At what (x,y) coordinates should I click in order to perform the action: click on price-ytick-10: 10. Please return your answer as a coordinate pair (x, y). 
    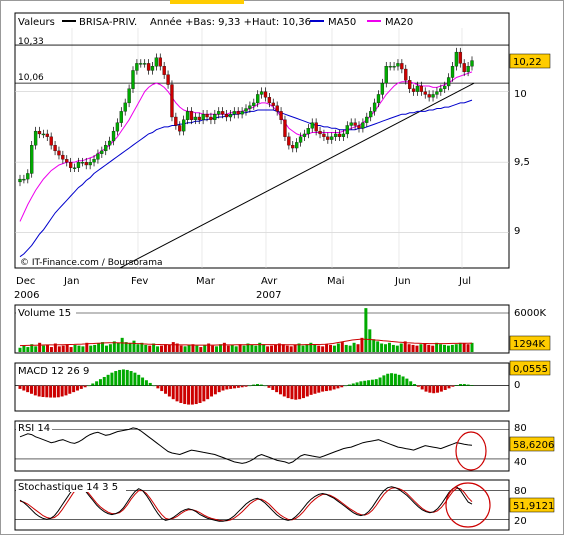
    Looking at the image, I should click on (520, 94).